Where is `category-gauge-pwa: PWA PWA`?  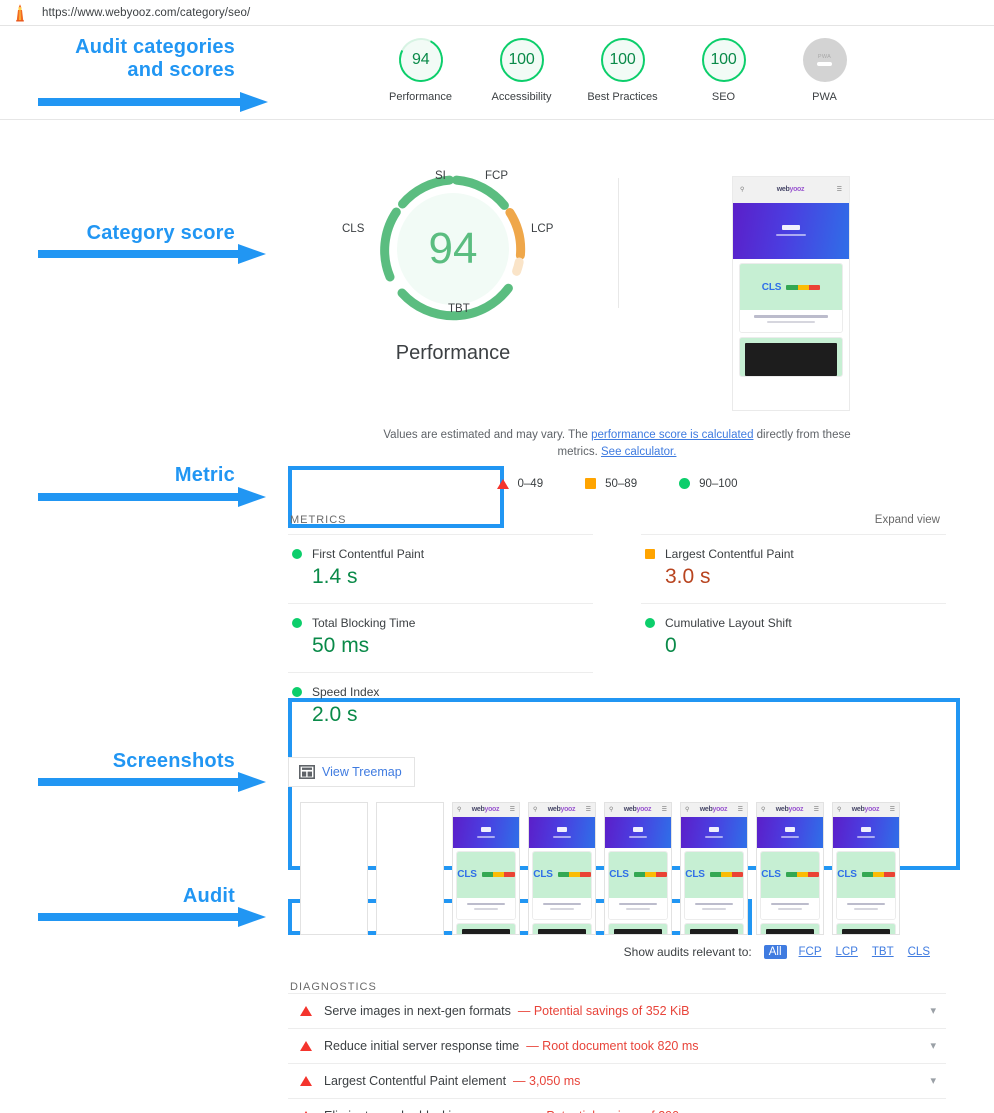 category-gauge-pwa: PWA PWA is located at coordinates (824, 70).